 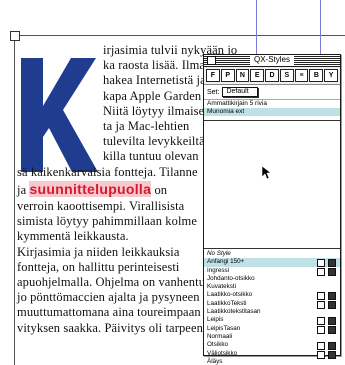 What do you see at coordinates (101, 206) in the screenshot?
I see `body-text-line: verroin kaoottisempi. Virallisista` at bounding box center [101, 206].